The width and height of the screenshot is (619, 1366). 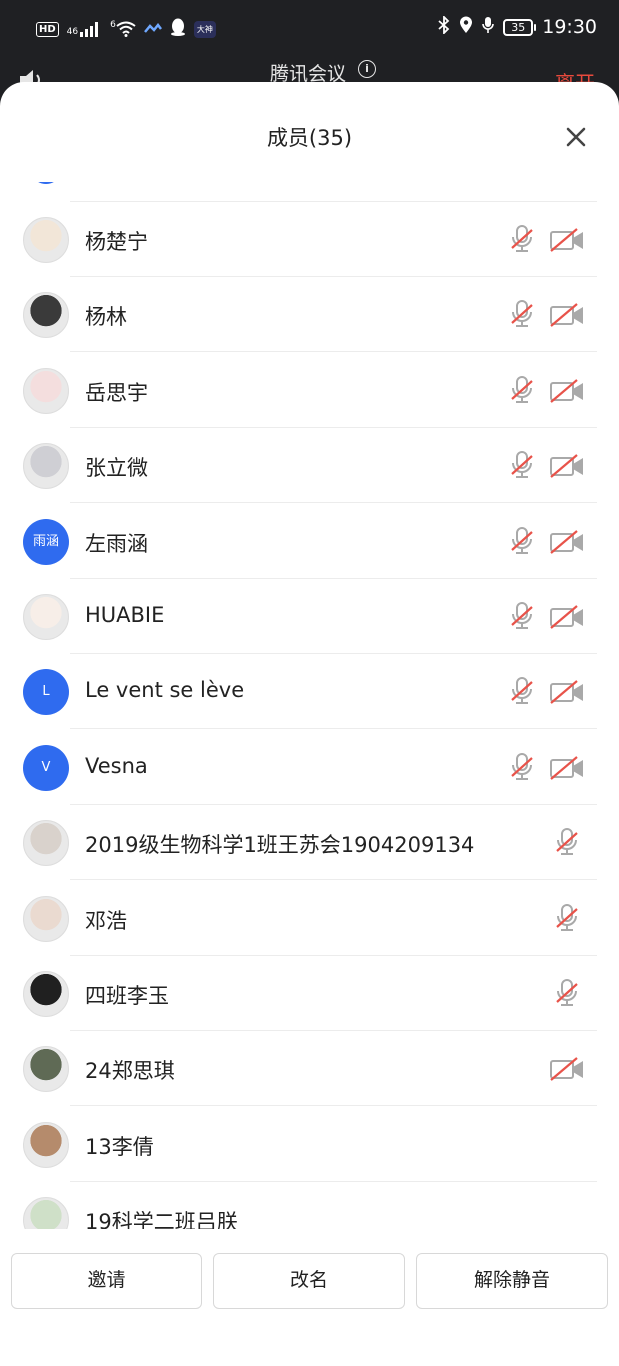 What do you see at coordinates (116, 765) in the screenshot?
I see `member-name: Vesna` at bounding box center [116, 765].